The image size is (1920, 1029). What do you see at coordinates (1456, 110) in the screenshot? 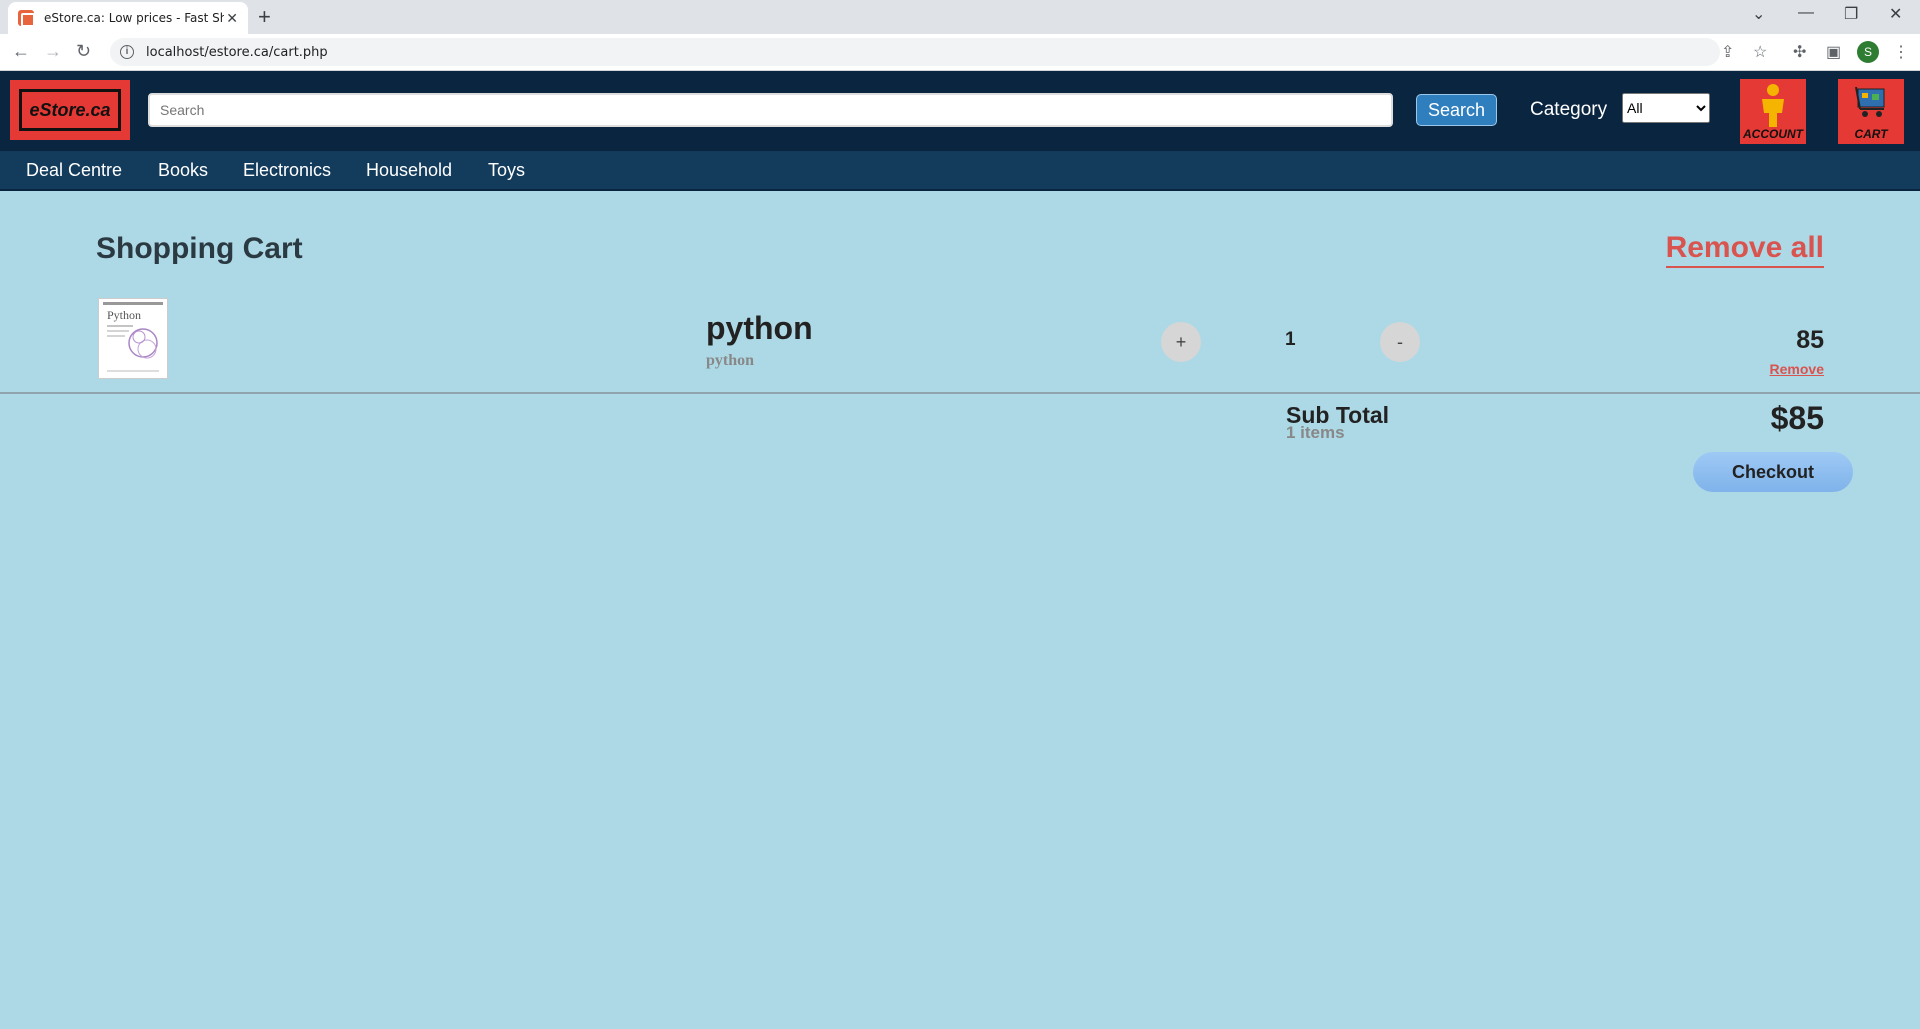
I see `search-button: Search` at bounding box center [1456, 110].